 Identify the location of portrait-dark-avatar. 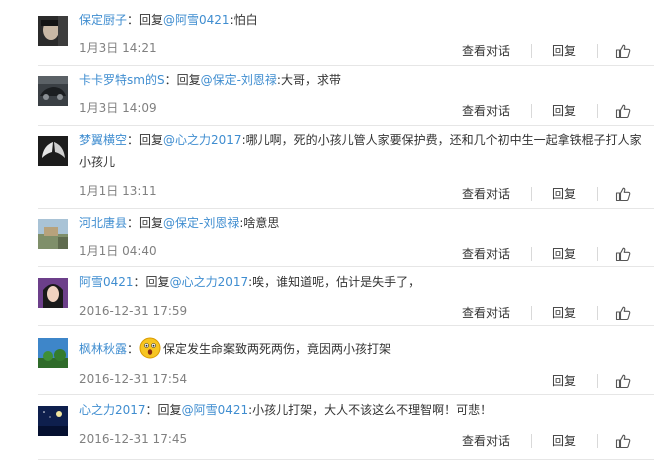
(53, 31).